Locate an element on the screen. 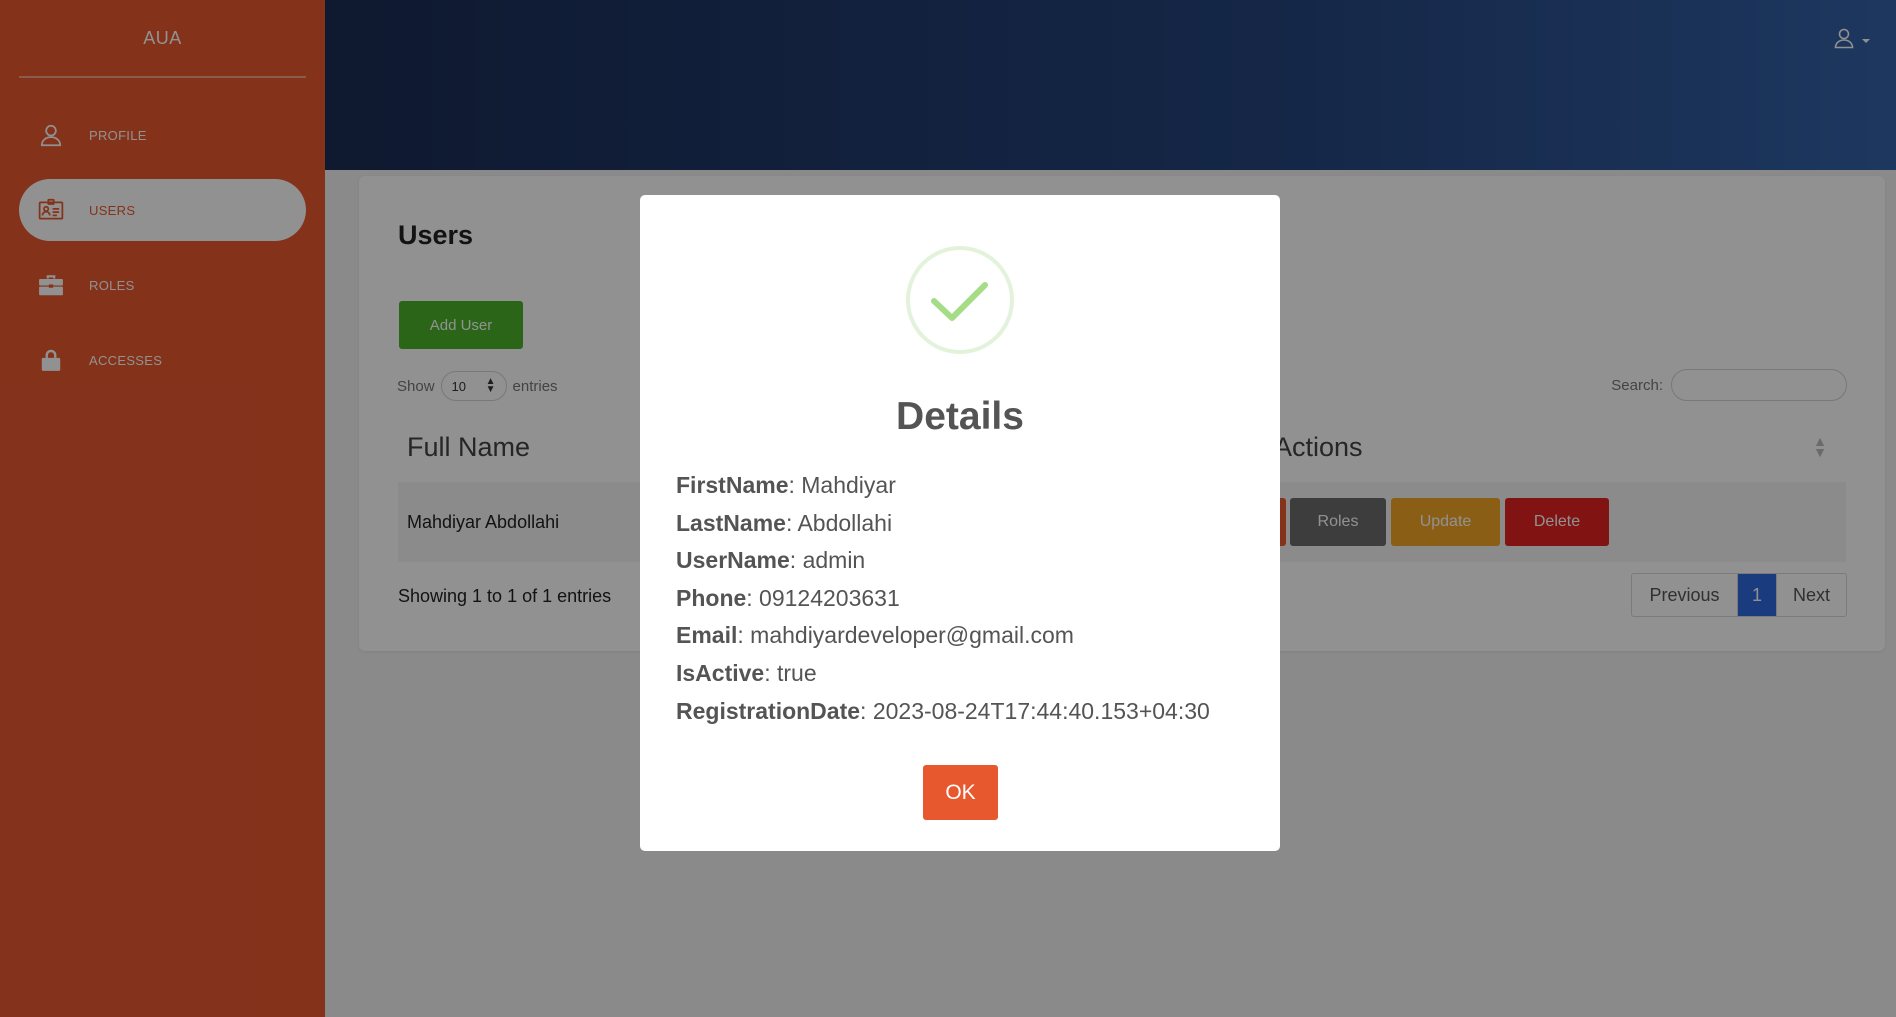 This screenshot has width=1896, height=1017. modal-title: Details is located at coordinates (960, 416).